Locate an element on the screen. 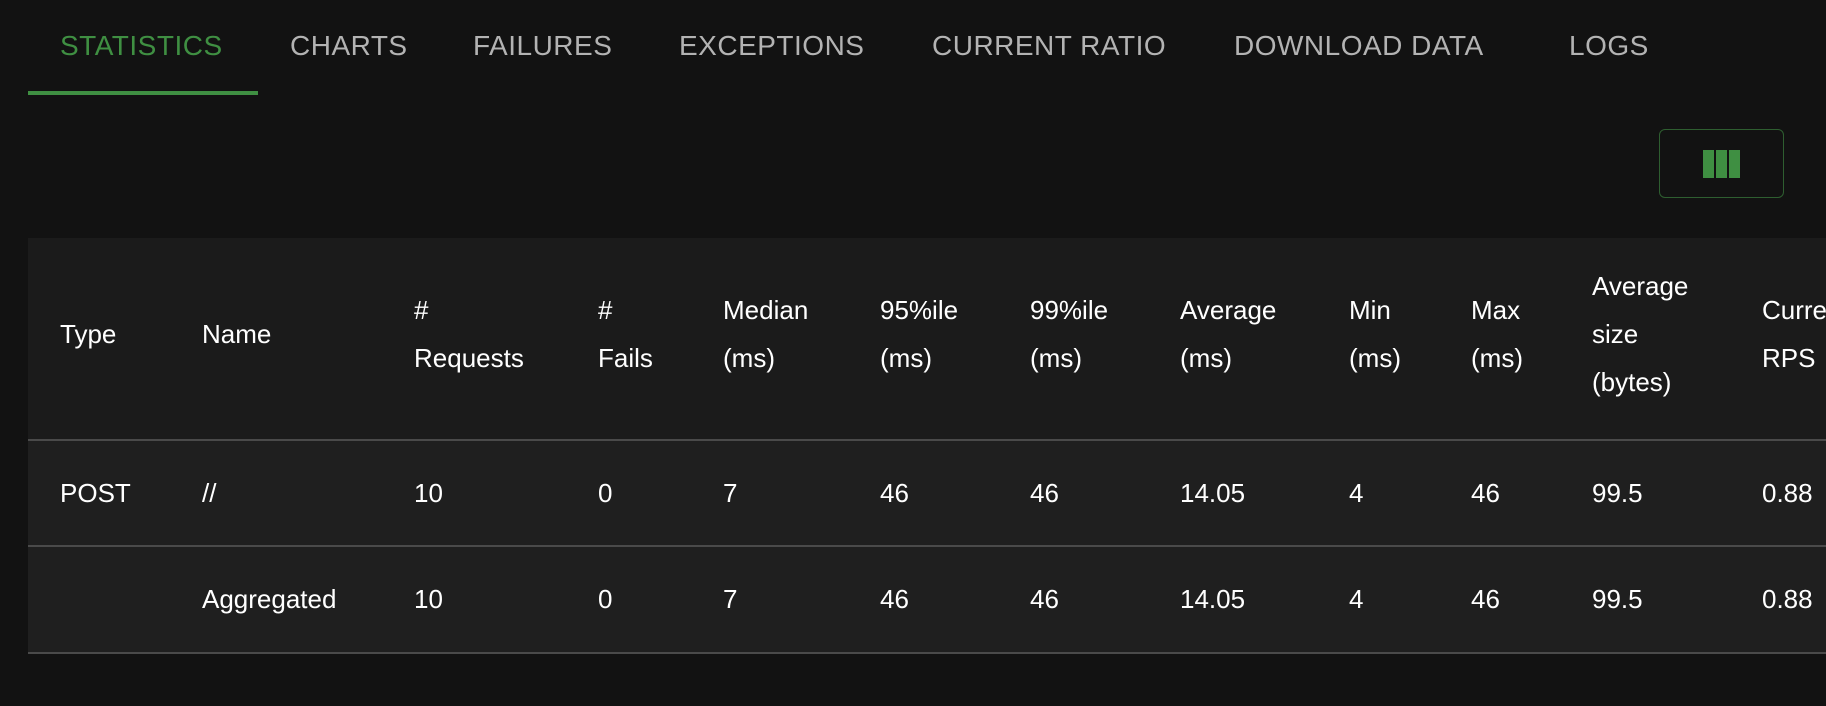 The image size is (1826, 706). cell-type: POST is located at coordinates (95, 493).